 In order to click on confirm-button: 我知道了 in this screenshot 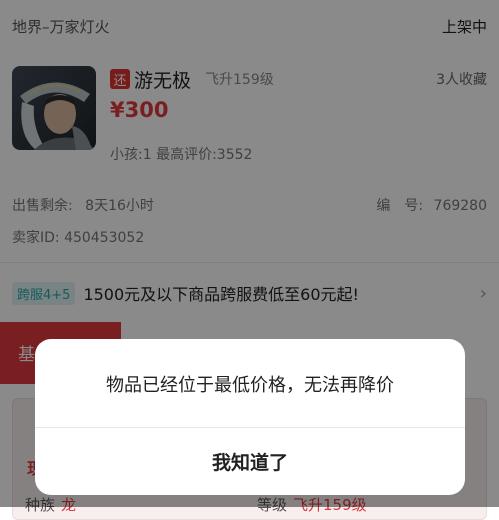, I will do `click(250, 461)`.